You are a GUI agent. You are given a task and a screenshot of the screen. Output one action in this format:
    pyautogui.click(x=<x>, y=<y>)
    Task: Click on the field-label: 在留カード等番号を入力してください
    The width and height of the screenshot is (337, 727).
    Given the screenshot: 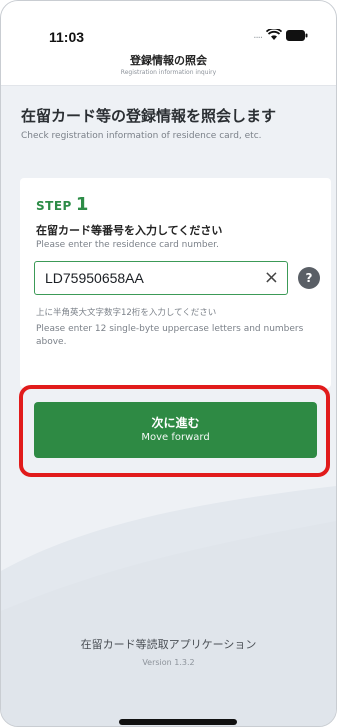 What is the action you would take?
    pyautogui.click(x=129, y=230)
    